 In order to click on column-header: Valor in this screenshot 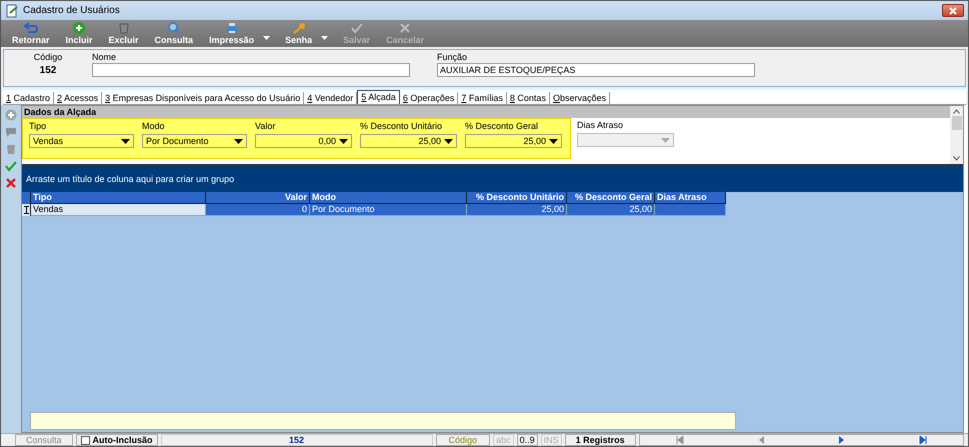, I will do `click(258, 198)`.